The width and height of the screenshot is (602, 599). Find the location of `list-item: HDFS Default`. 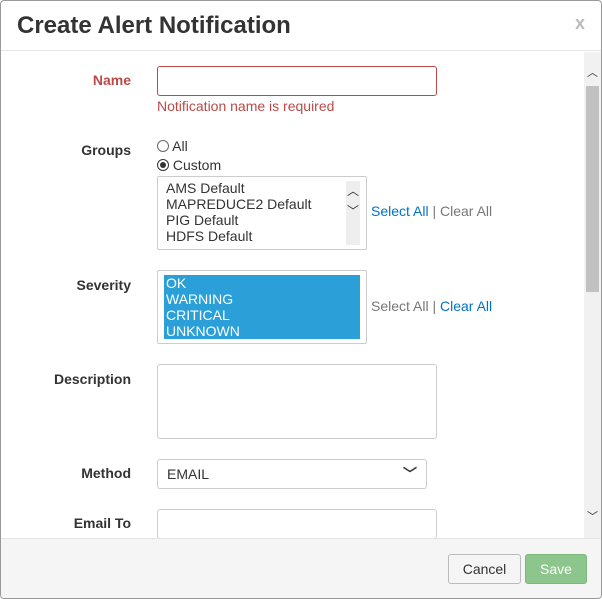

list-item: HDFS Default is located at coordinates (262, 236).